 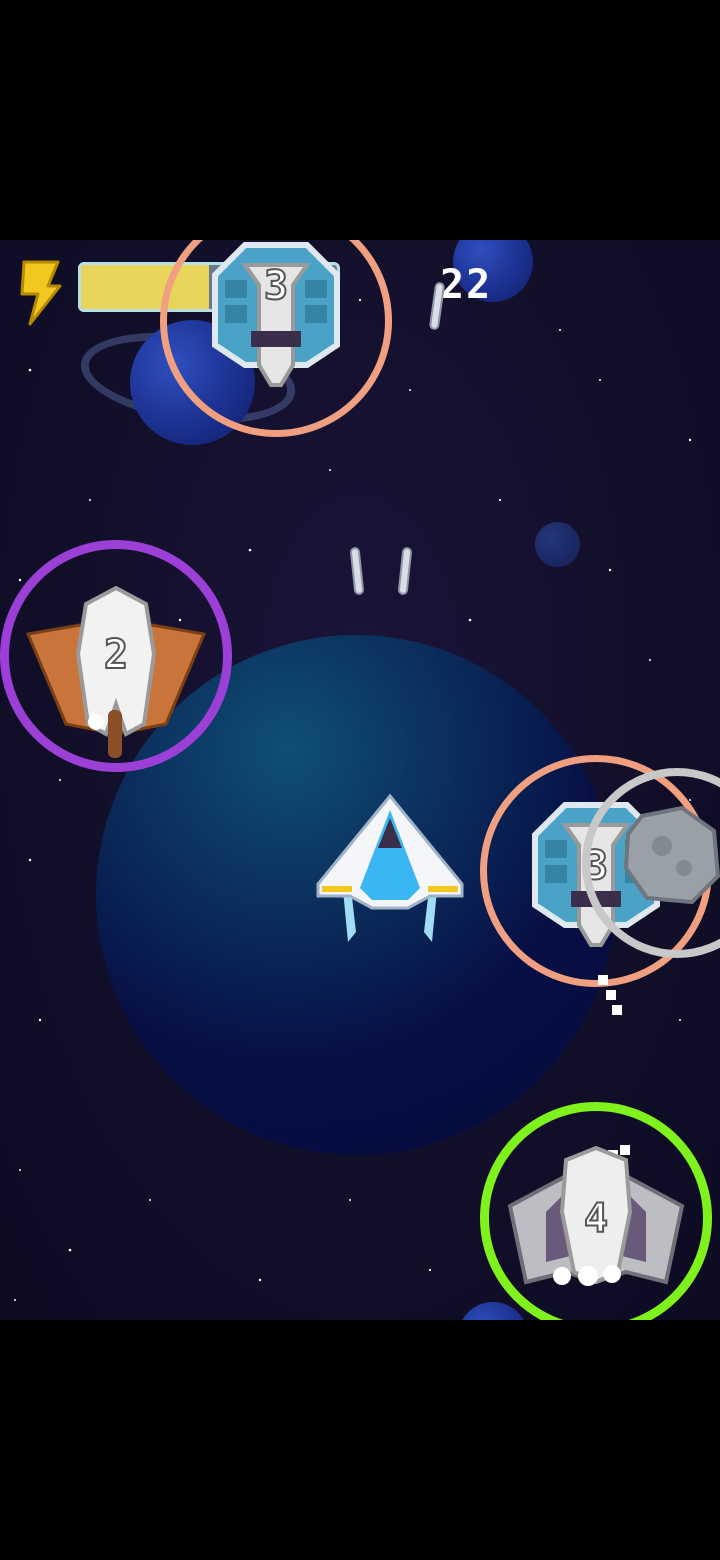 What do you see at coordinates (276, 286) in the screenshot?
I see `enemy-hitpoints: 3` at bounding box center [276, 286].